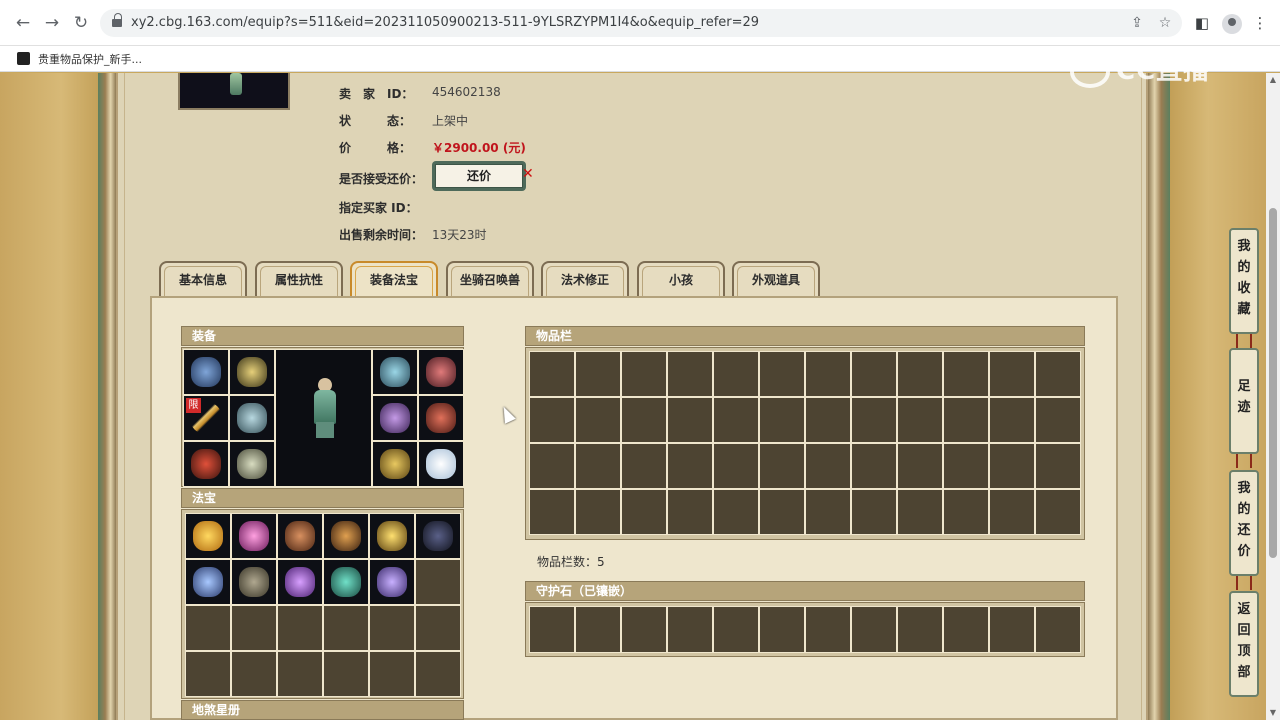  What do you see at coordinates (441, 418) in the screenshot?
I see `equipment-slot-bracelet` at bounding box center [441, 418].